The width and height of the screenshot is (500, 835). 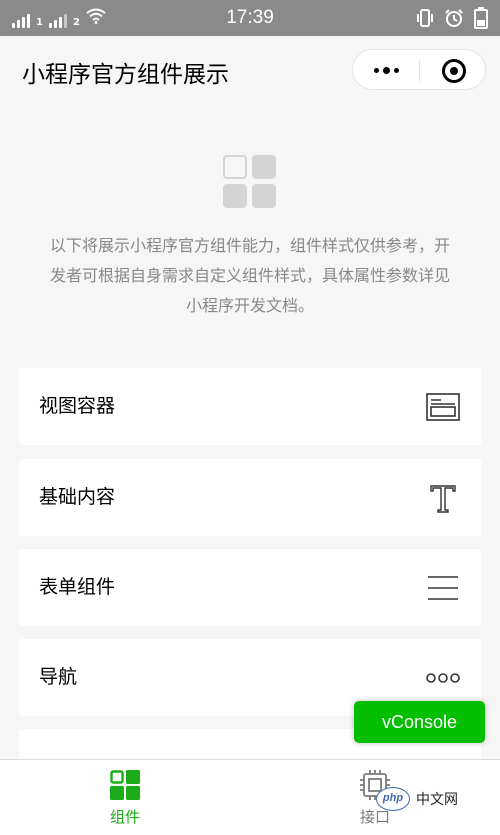 I want to click on status-bar-right, so click(x=452, y=20).